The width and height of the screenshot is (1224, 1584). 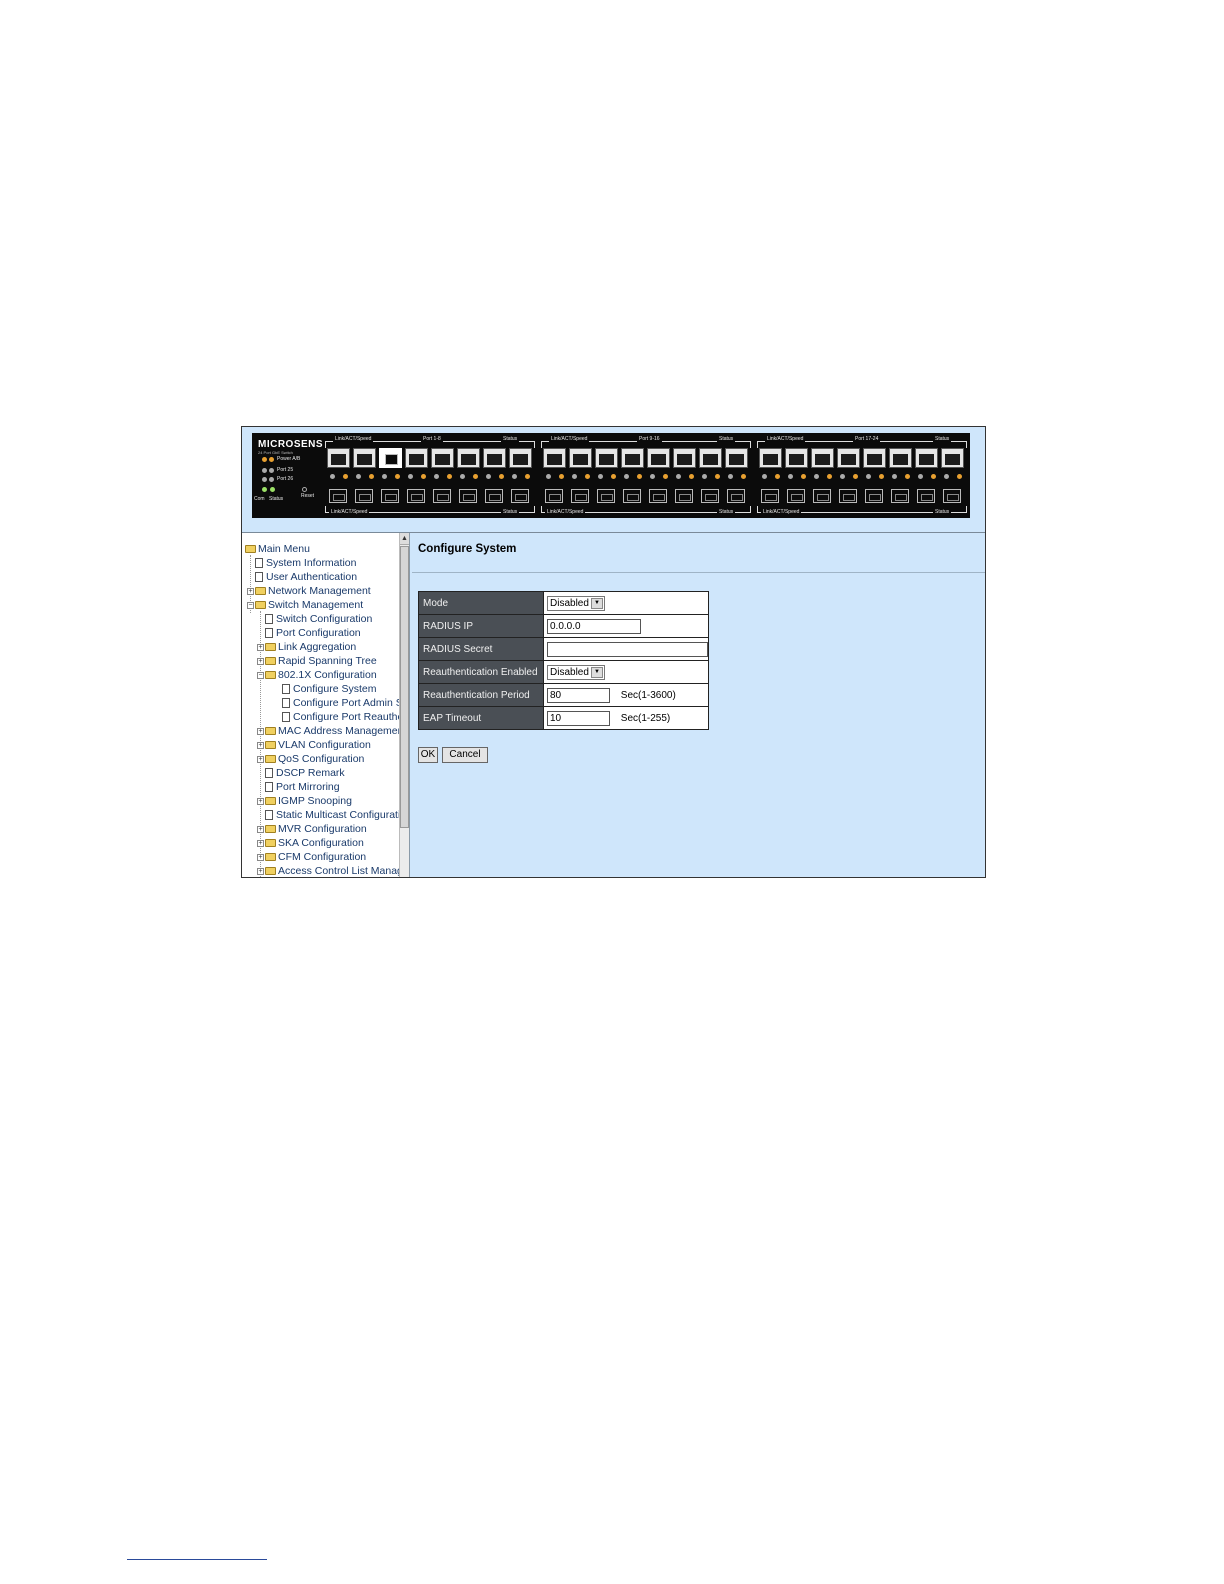 I want to click on sidebar-scrollbar: ▲, so click(x=404, y=705).